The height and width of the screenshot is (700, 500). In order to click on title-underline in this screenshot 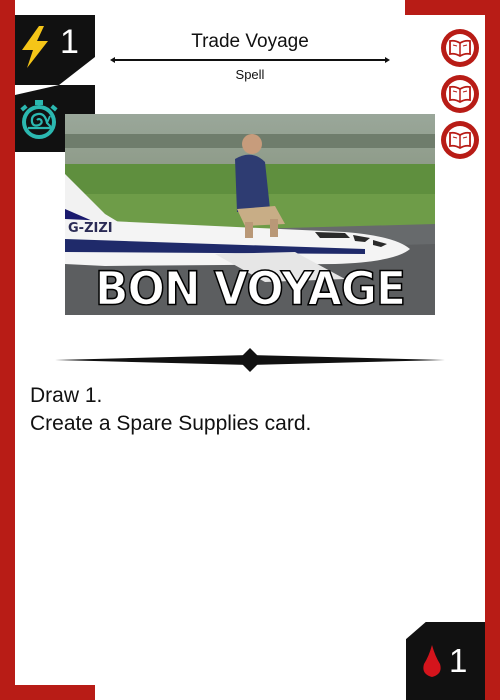, I will do `click(250, 60)`.